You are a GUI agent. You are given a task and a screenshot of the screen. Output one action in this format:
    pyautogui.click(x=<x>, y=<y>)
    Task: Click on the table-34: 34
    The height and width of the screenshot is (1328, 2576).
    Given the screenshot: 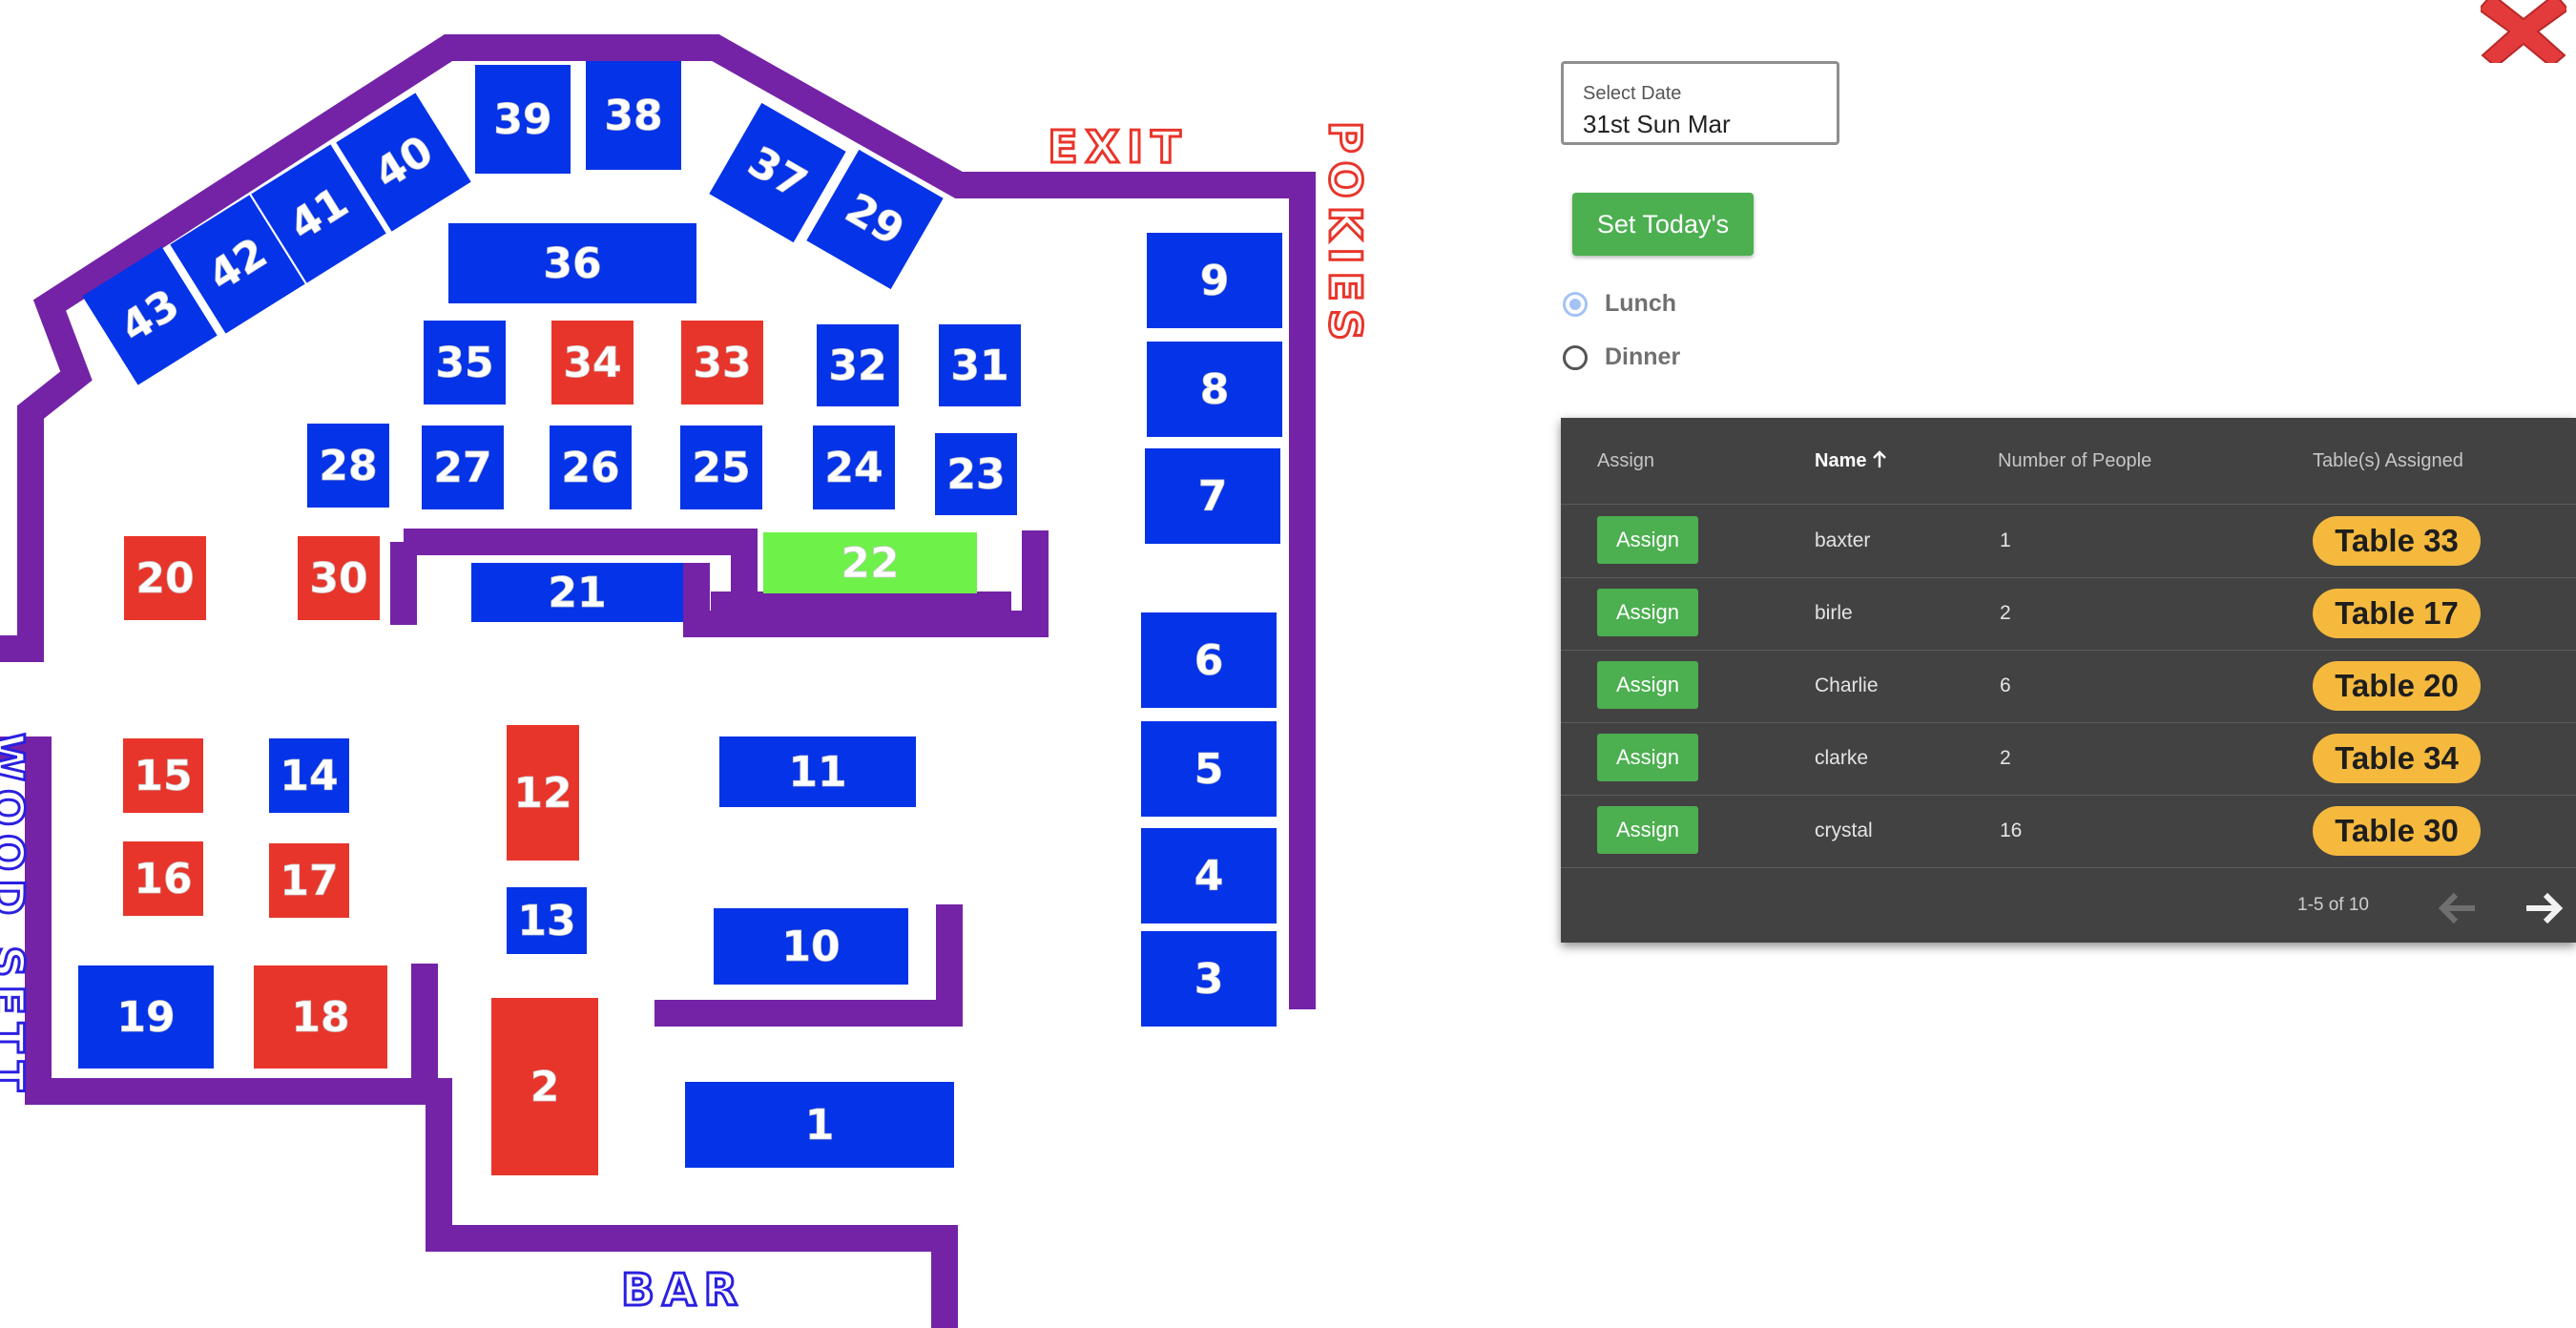 What is the action you would take?
    pyautogui.click(x=592, y=363)
    